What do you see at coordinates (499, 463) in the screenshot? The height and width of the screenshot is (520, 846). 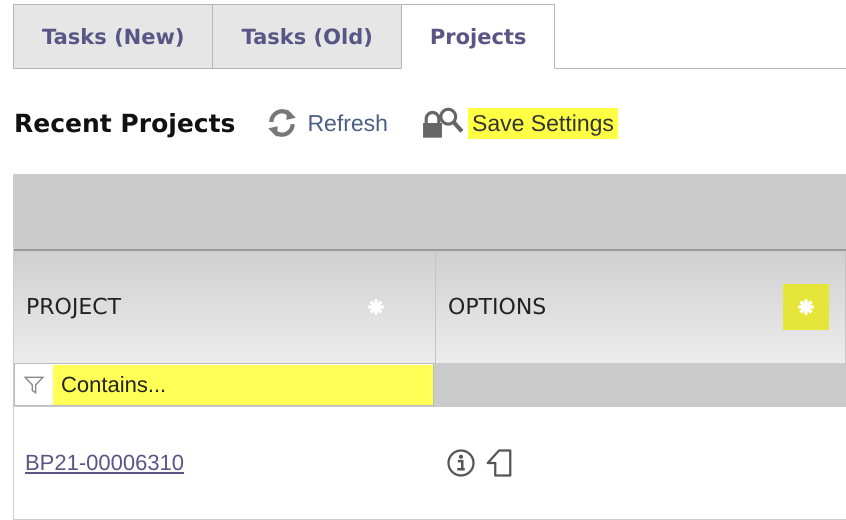 I see `note-icon` at bounding box center [499, 463].